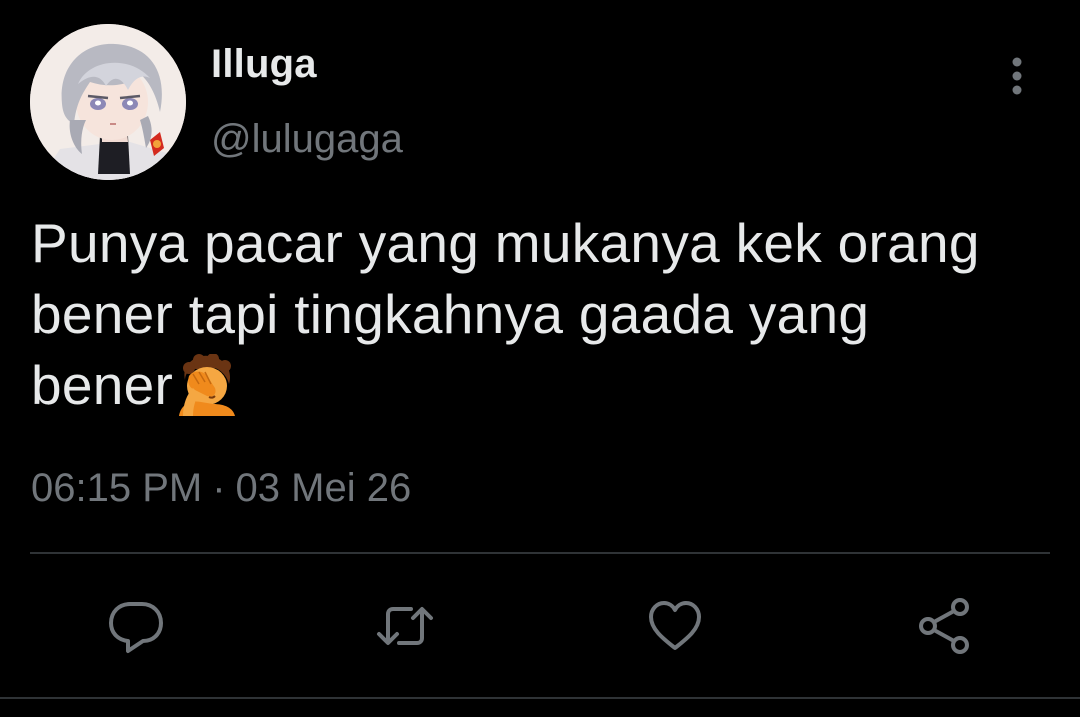 This screenshot has width=1080, height=717. Describe the element at coordinates (450, 314) in the screenshot. I see `tweet-text-line: bener tapi tingkahnya gaada yang` at that location.